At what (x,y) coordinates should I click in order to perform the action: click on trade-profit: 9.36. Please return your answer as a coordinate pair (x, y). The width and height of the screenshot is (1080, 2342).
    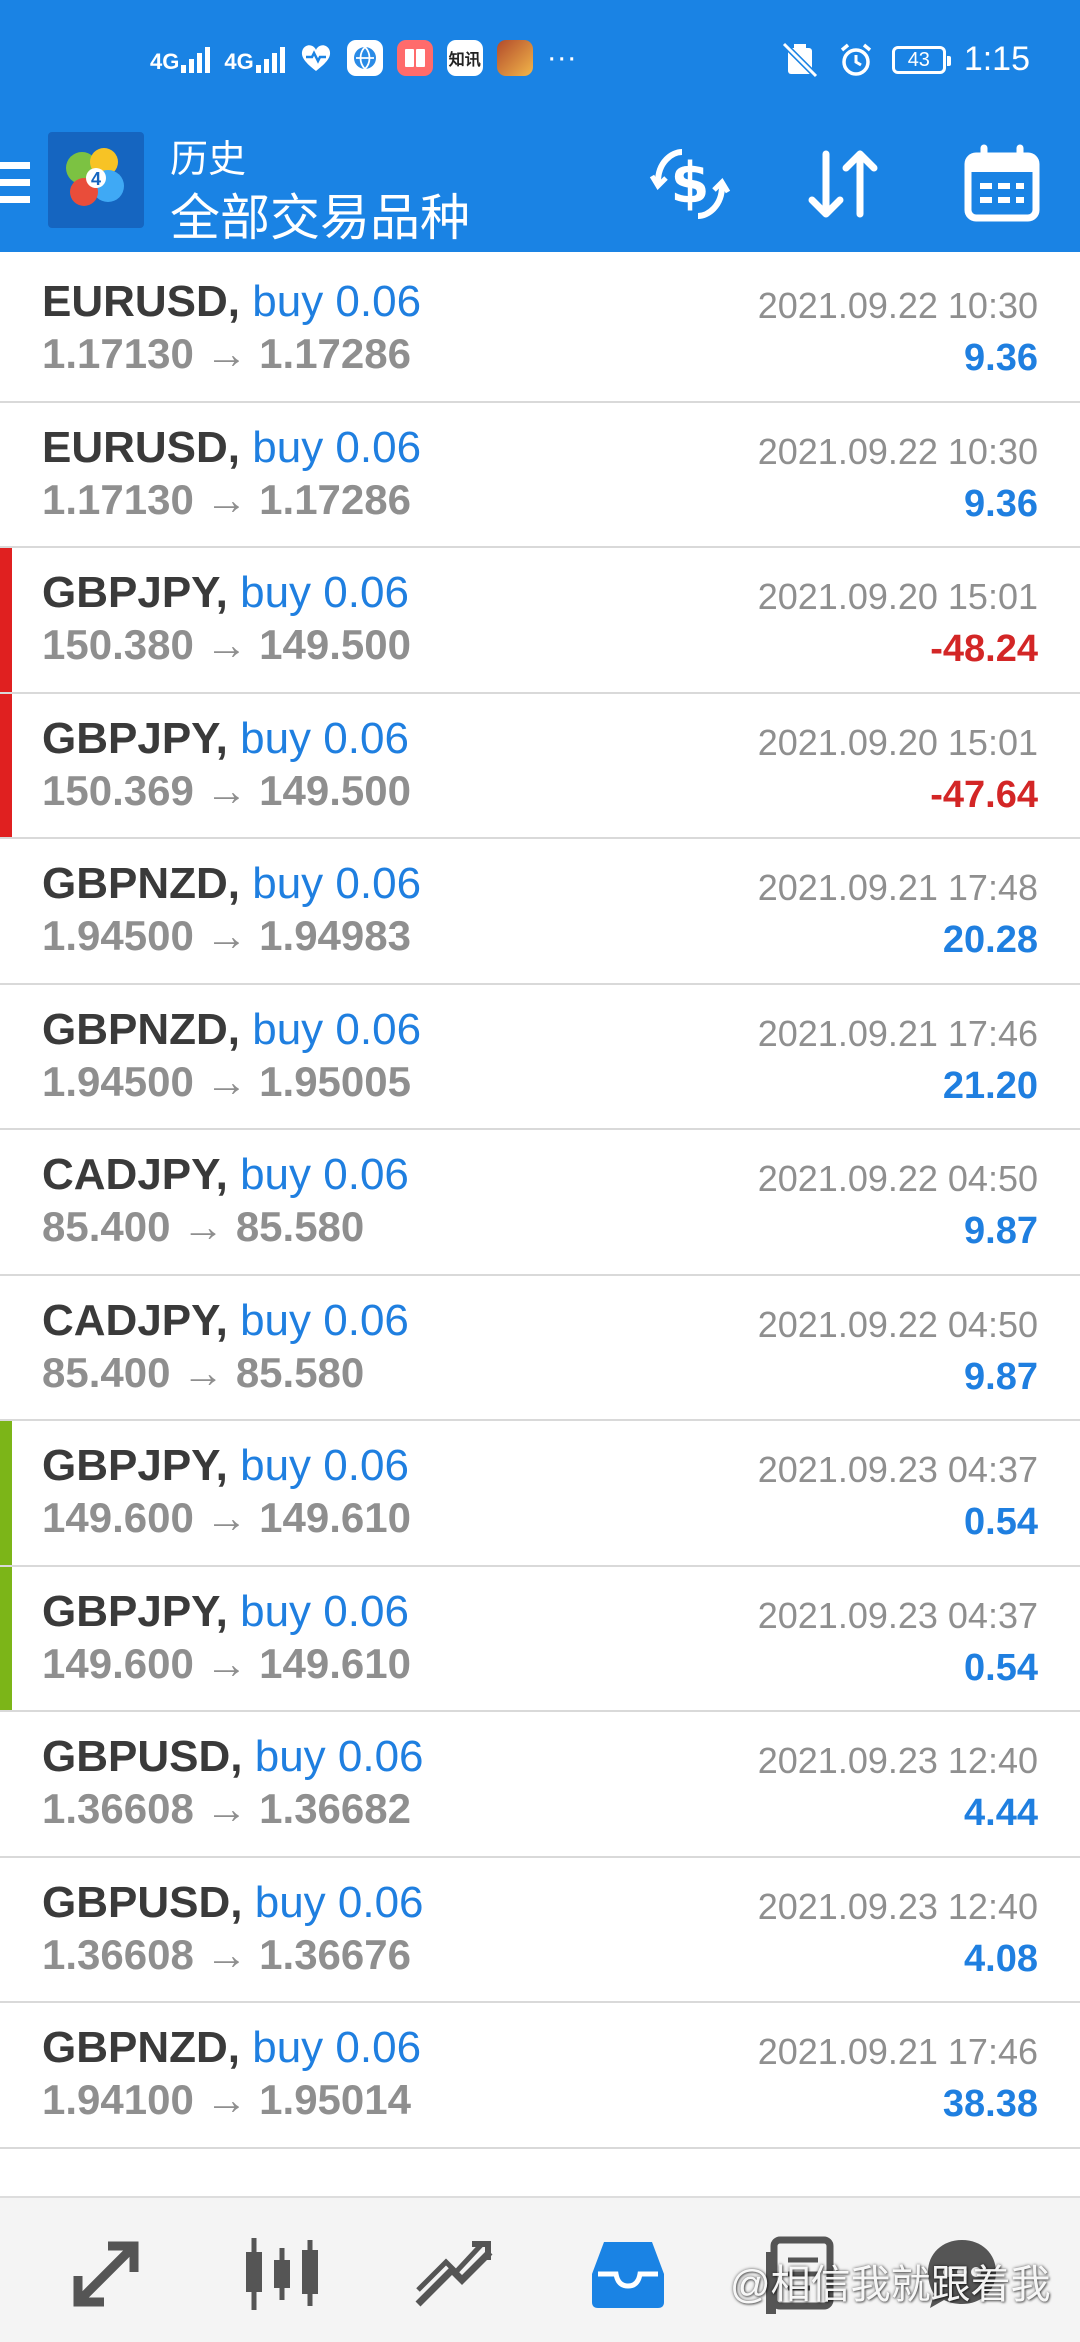
    Looking at the image, I should click on (1001, 358).